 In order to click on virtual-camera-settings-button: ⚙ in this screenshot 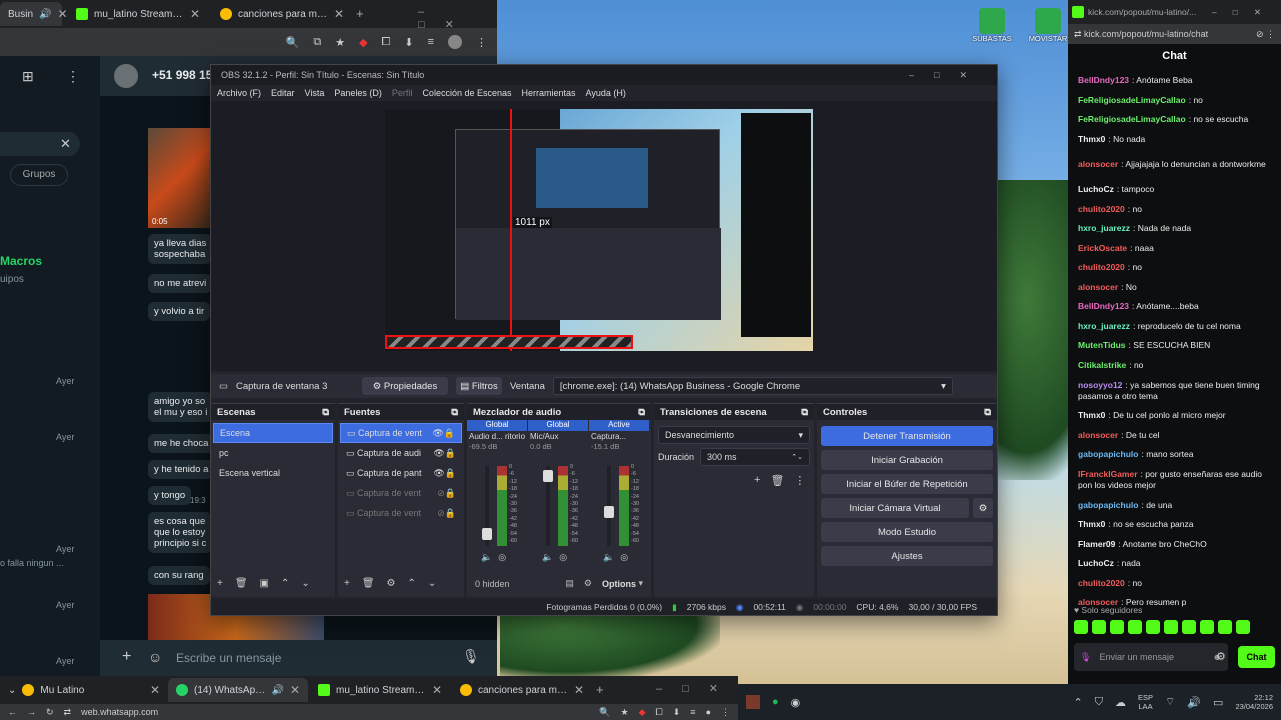, I will do `click(983, 508)`.